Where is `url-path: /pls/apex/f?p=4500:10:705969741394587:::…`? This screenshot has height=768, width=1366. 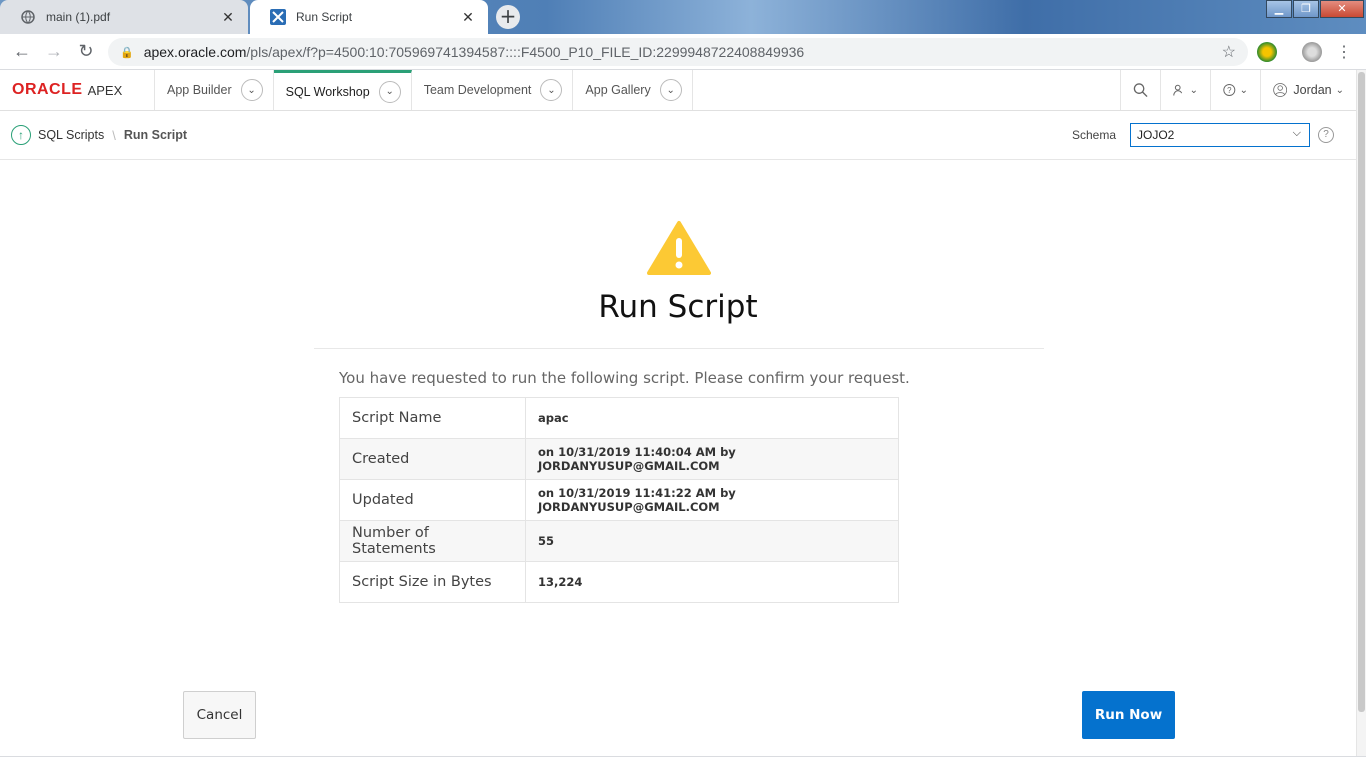
url-path: /pls/apex/f?p=4500:10:705969741394587:::… is located at coordinates (525, 52).